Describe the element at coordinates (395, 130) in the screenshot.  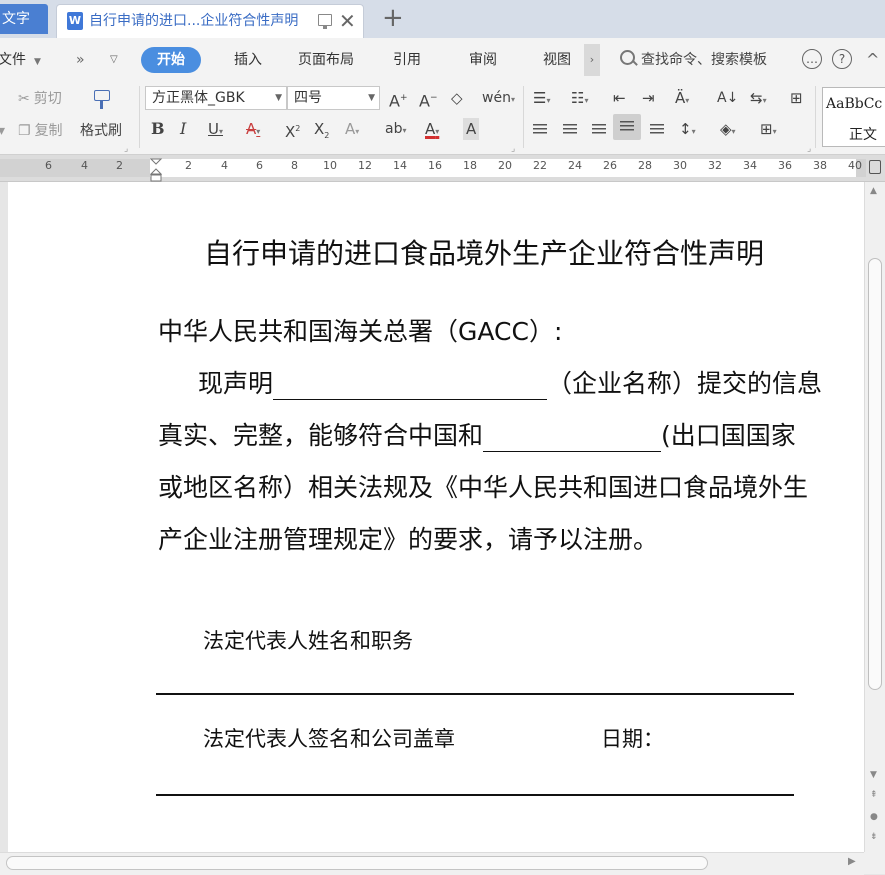
I see `highlight-icon: ab▾` at that location.